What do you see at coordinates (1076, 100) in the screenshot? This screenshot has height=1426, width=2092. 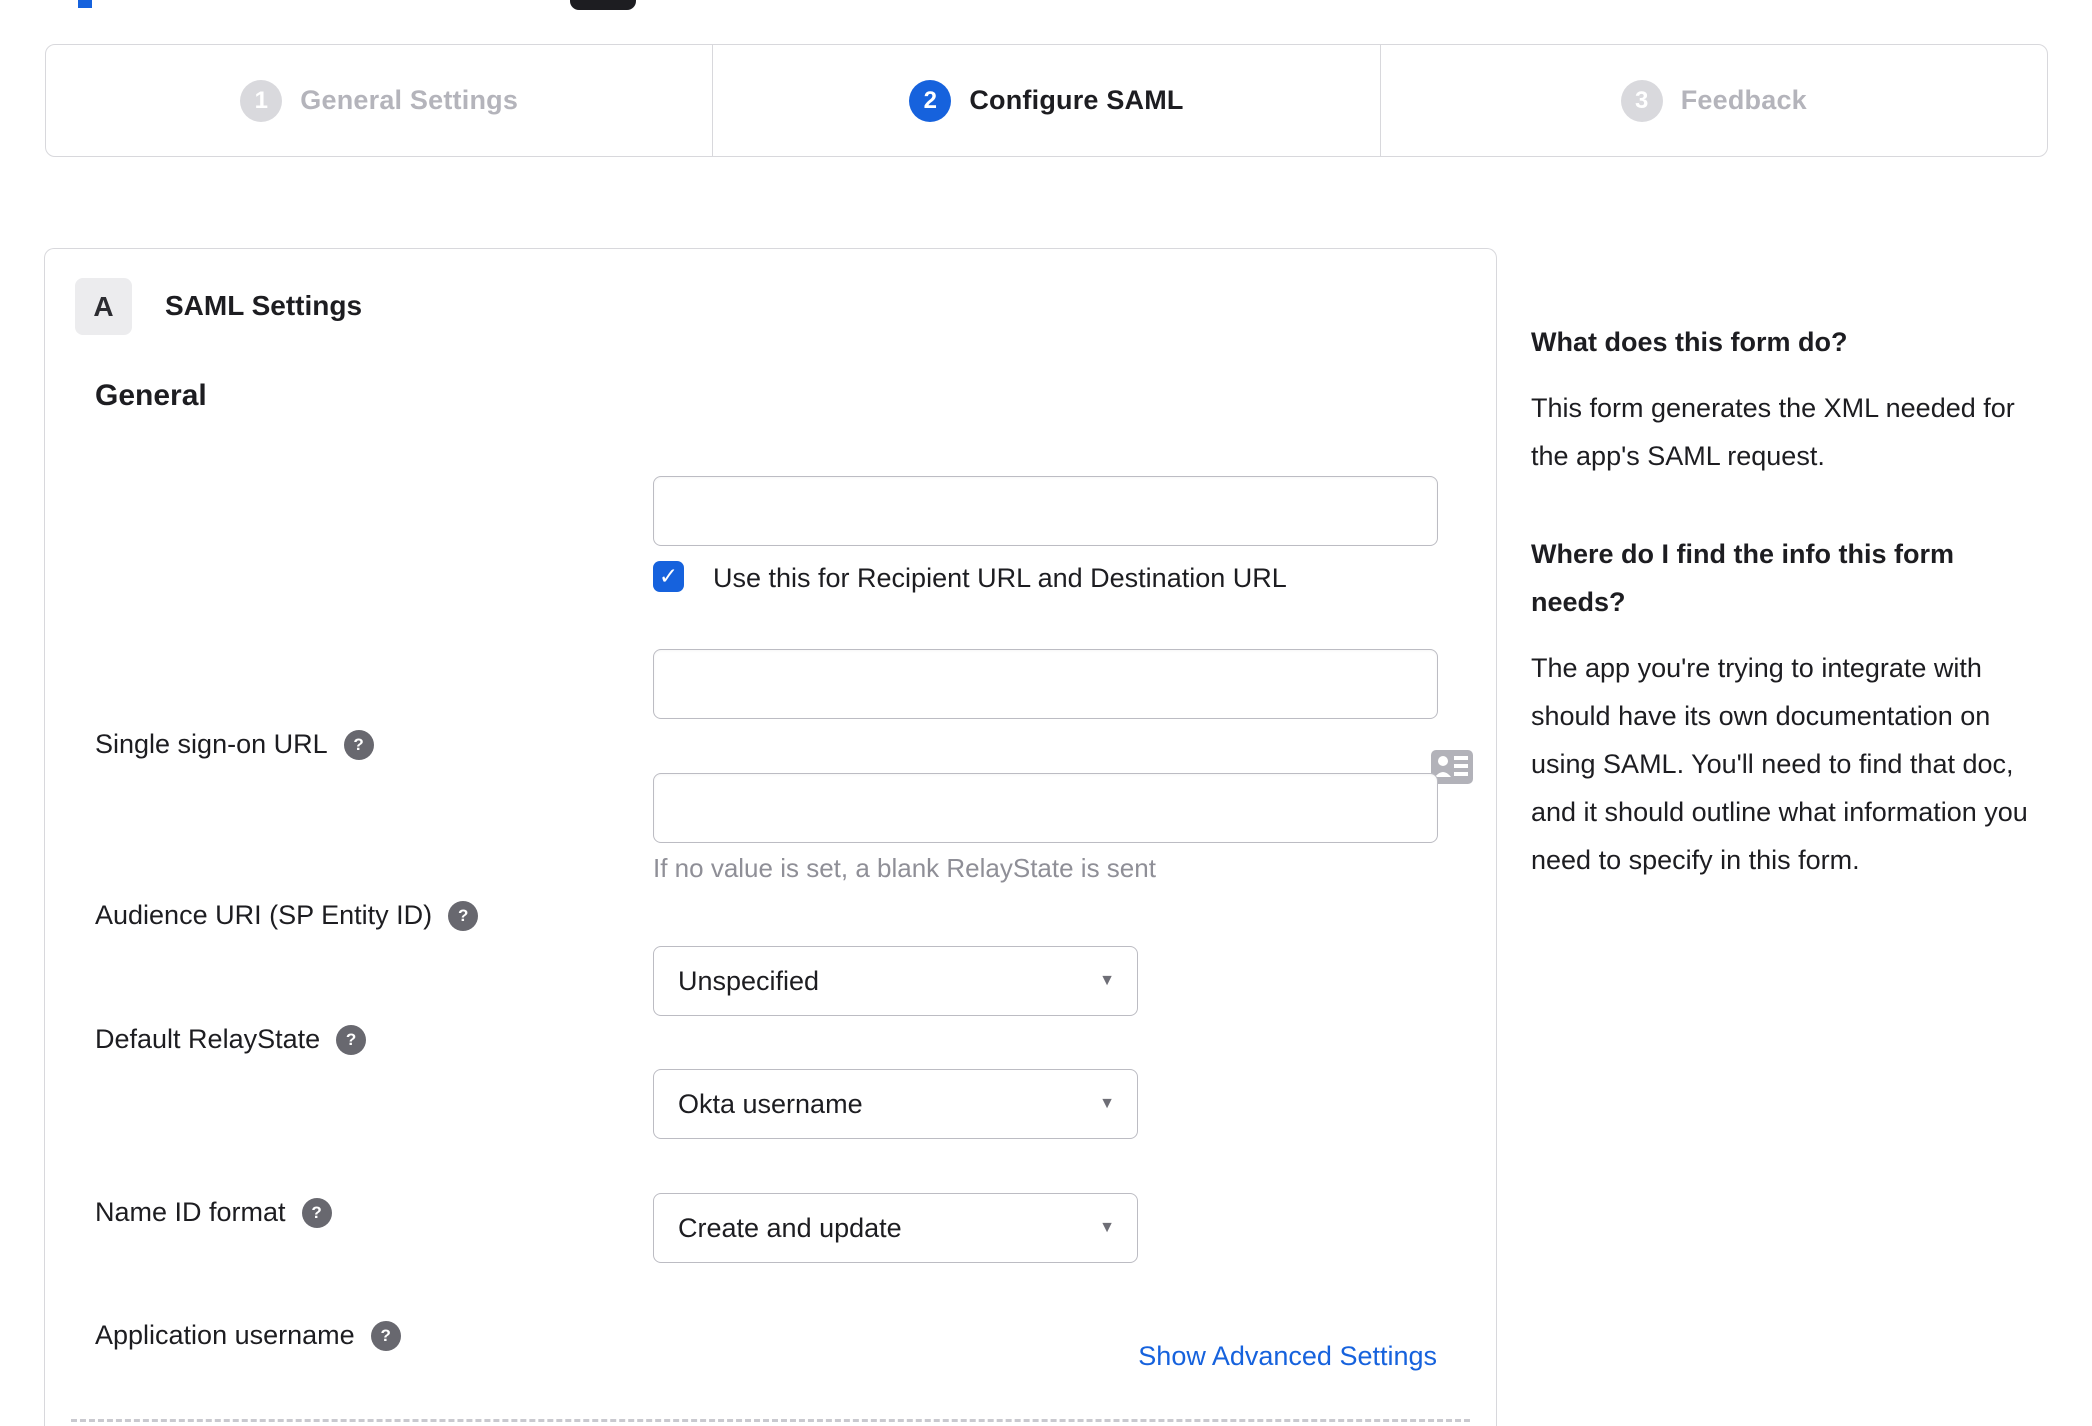 I see `step-2-label: Configure SAML` at bounding box center [1076, 100].